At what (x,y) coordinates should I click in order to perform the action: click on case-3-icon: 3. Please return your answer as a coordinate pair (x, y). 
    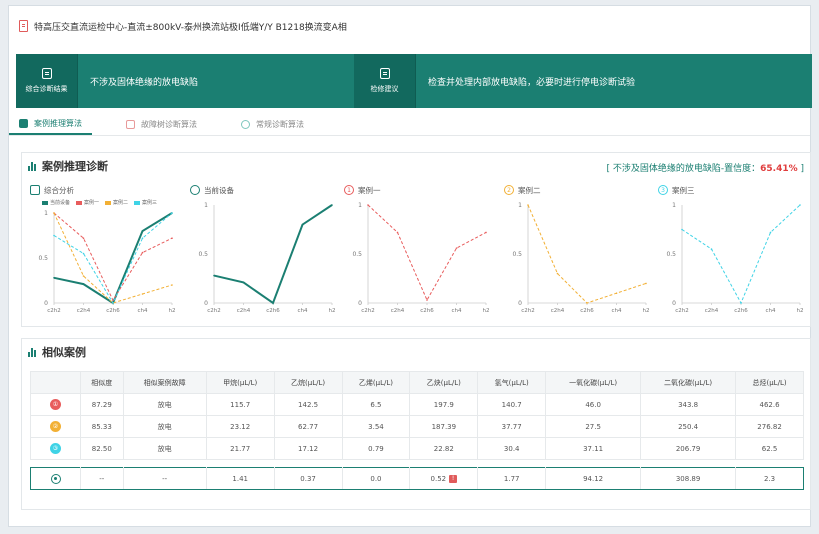
    Looking at the image, I should click on (663, 190).